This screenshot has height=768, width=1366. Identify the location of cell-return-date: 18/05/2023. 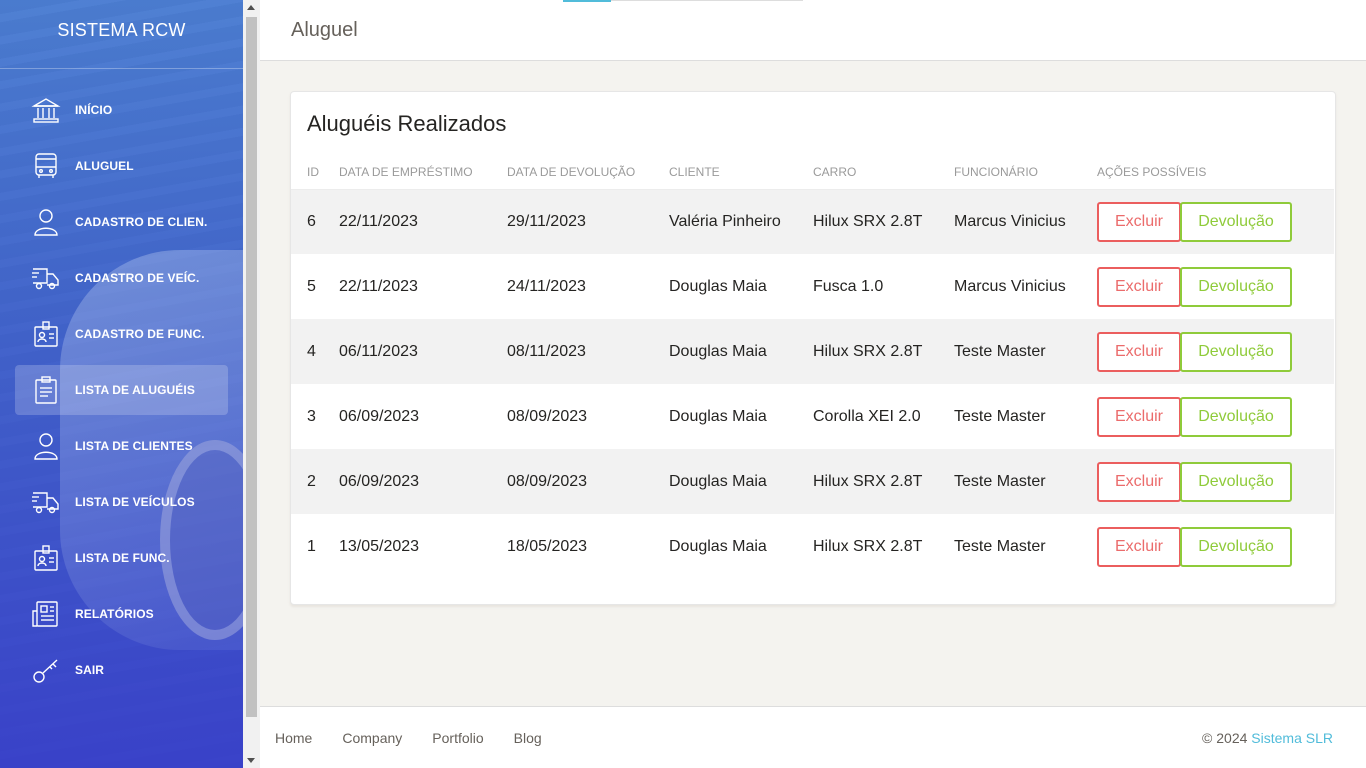
(547, 546).